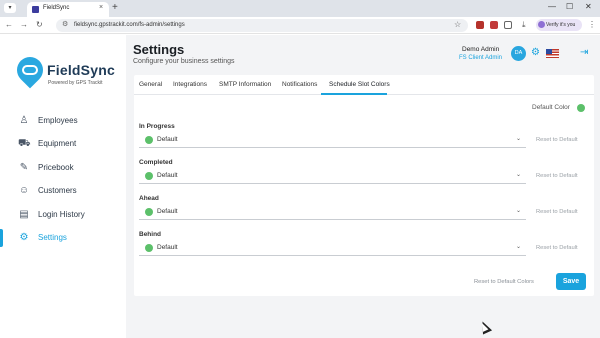 The width and height of the screenshot is (600, 338). What do you see at coordinates (57, 143) in the screenshot?
I see `sidebar-item-label: Equipment` at bounding box center [57, 143].